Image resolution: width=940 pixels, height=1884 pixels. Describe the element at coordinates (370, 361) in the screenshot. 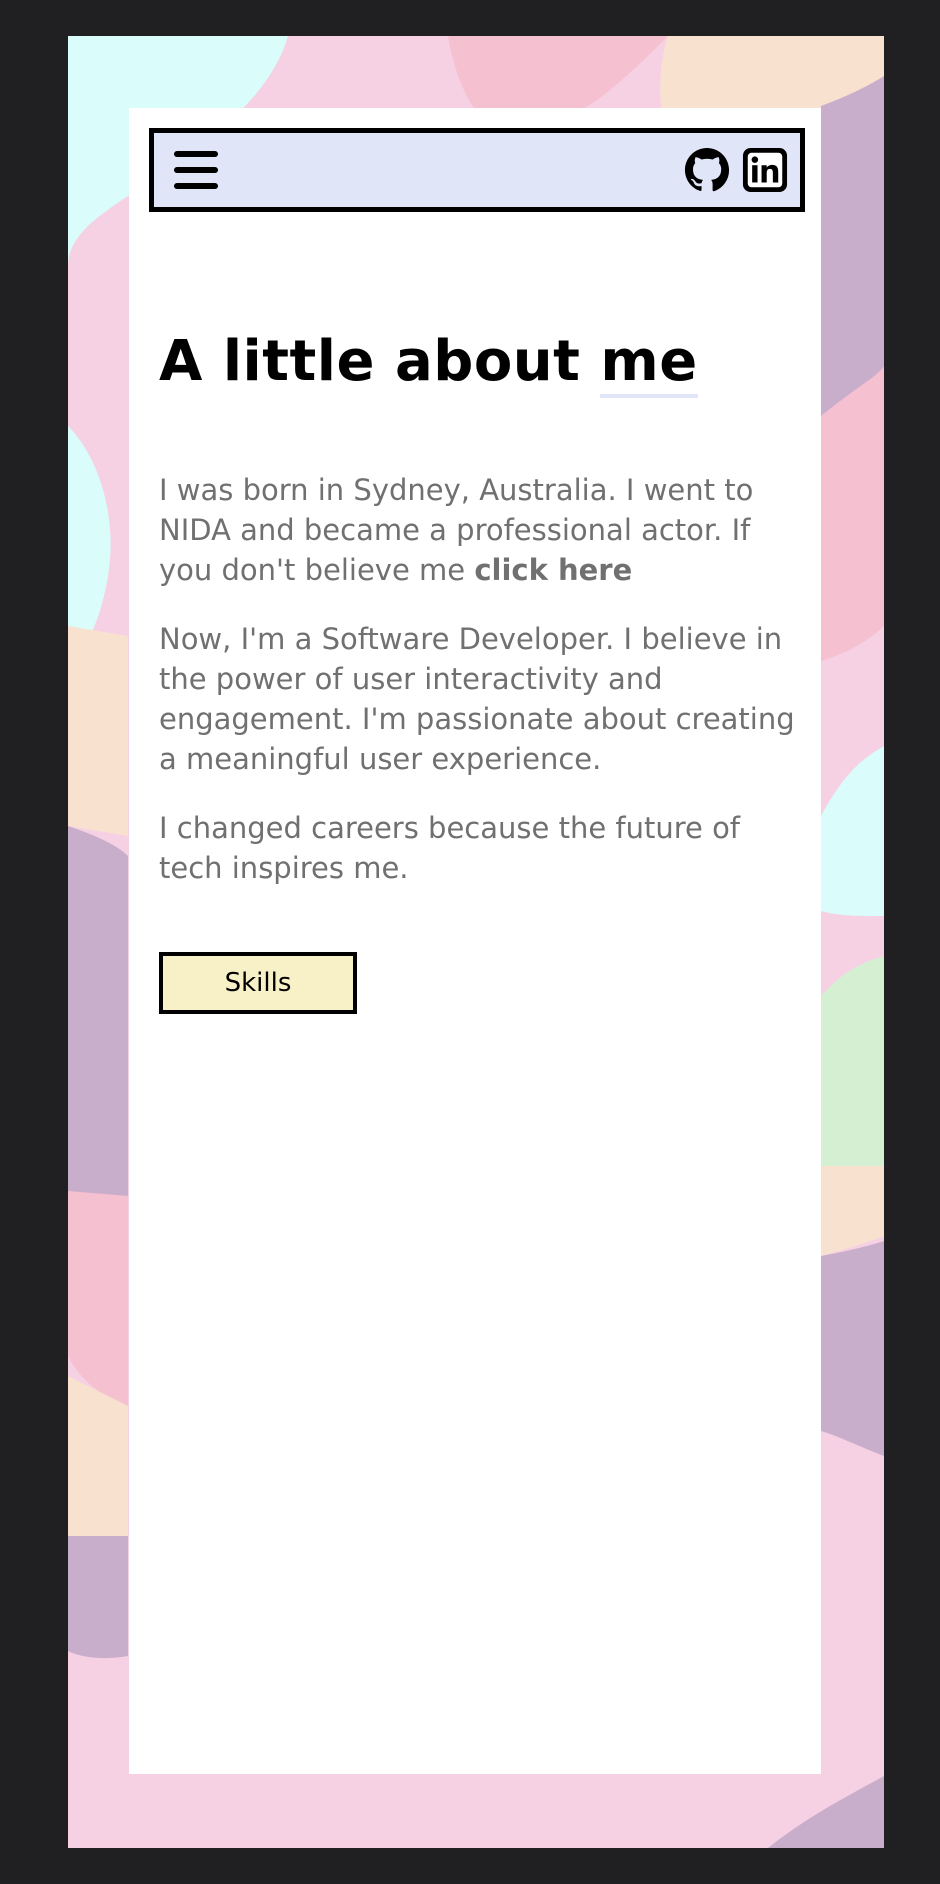

I see `heading-prefix: A little about` at that location.